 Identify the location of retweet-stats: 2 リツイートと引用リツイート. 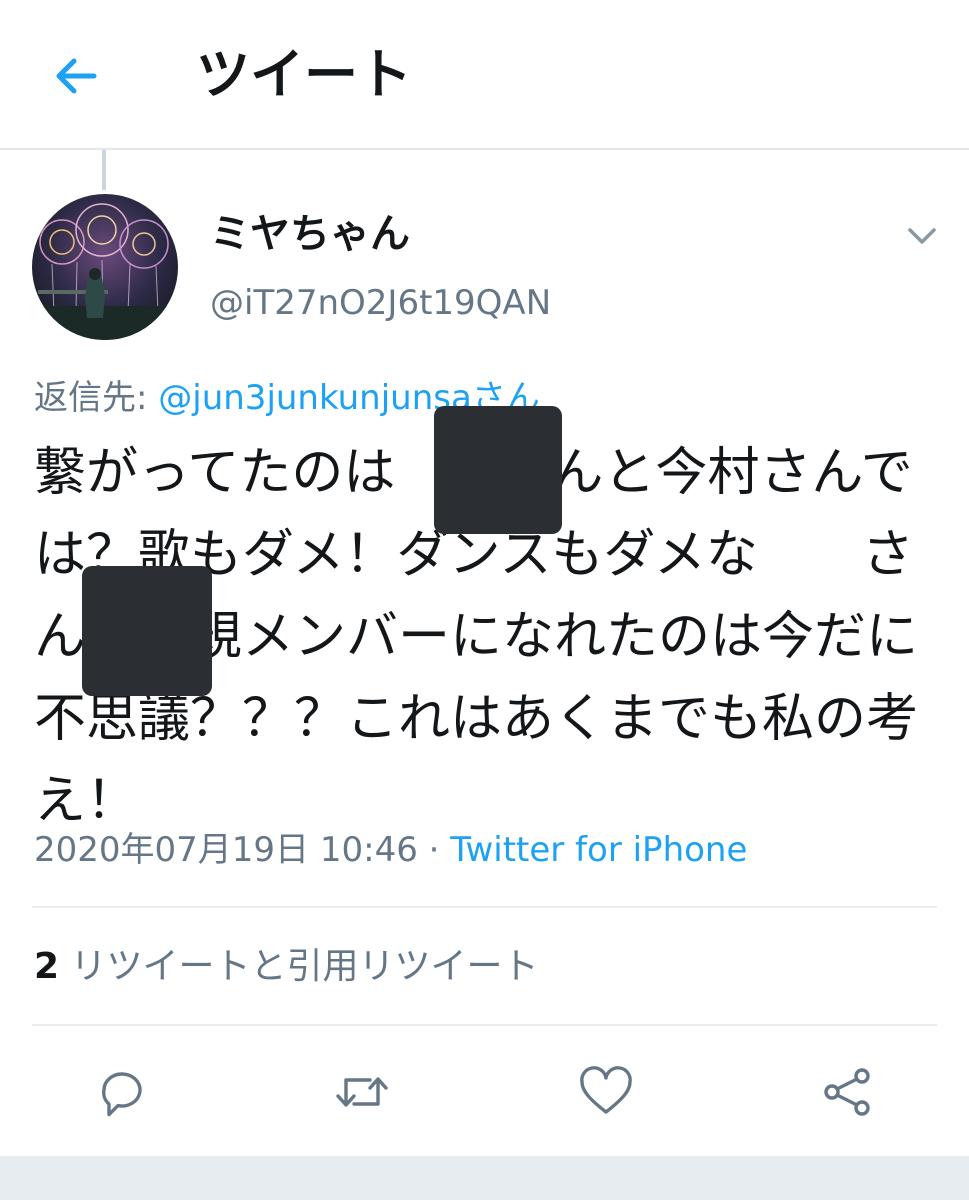
(286, 967).